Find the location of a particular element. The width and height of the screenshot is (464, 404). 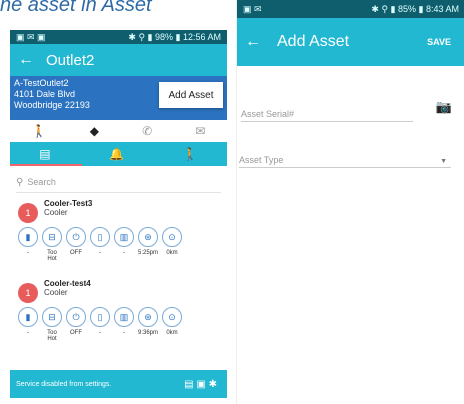

app-bar-title: Add Asset is located at coordinates (313, 41).